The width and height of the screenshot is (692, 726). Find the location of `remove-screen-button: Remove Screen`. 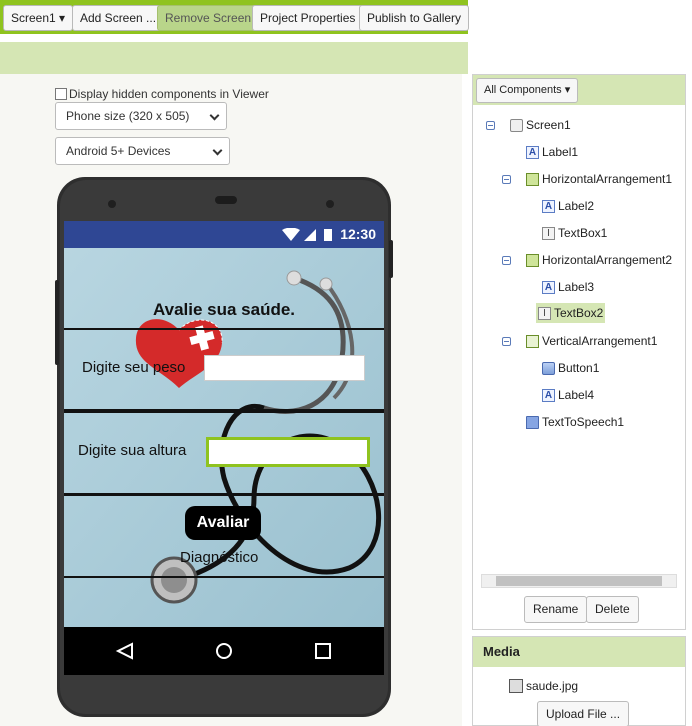

remove-screen-button: Remove Screen is located at coordinates (208, 18).